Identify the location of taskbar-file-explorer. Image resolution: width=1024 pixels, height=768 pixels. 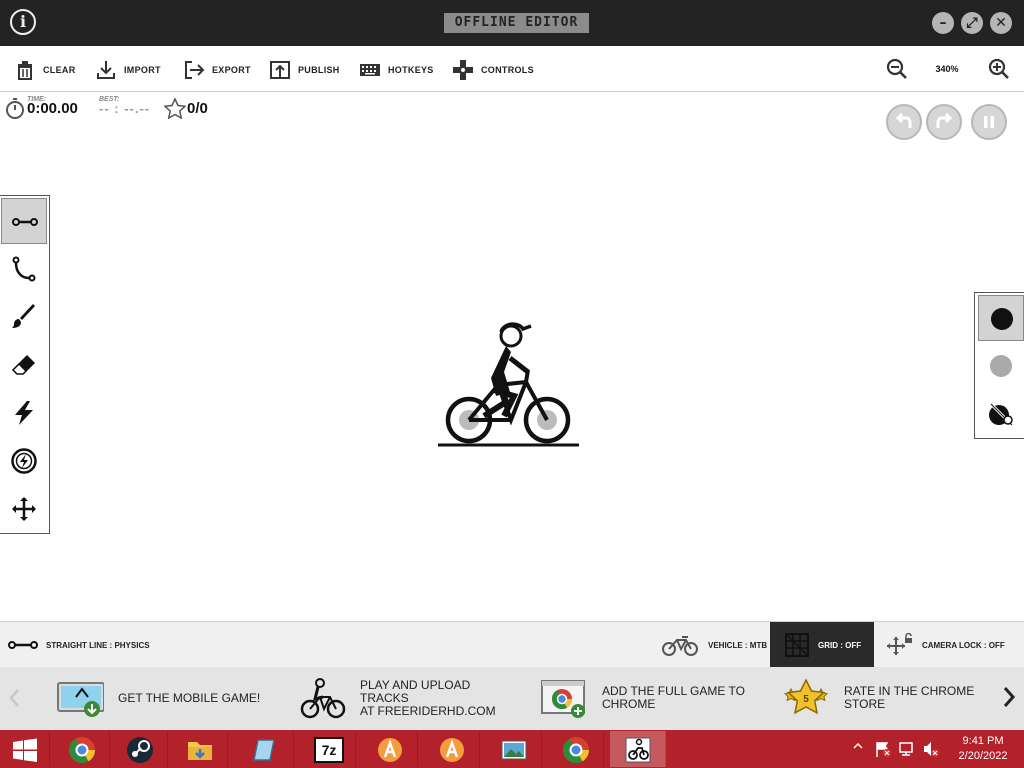
(200, 749).